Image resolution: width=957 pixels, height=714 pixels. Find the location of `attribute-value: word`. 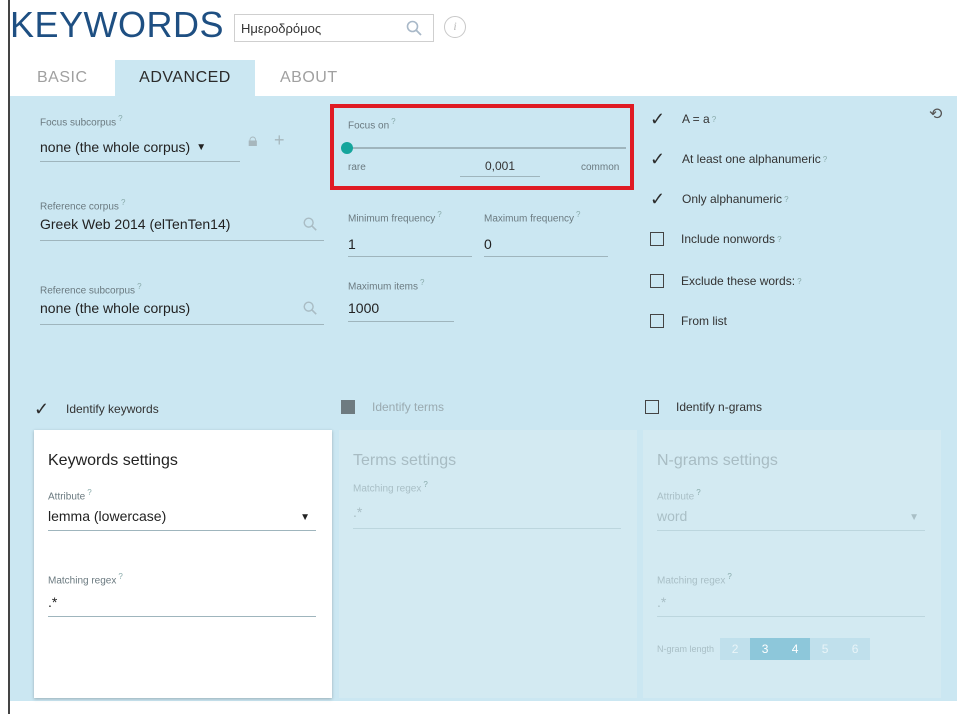

attribute-value: word is located at coordinates (672, 516).